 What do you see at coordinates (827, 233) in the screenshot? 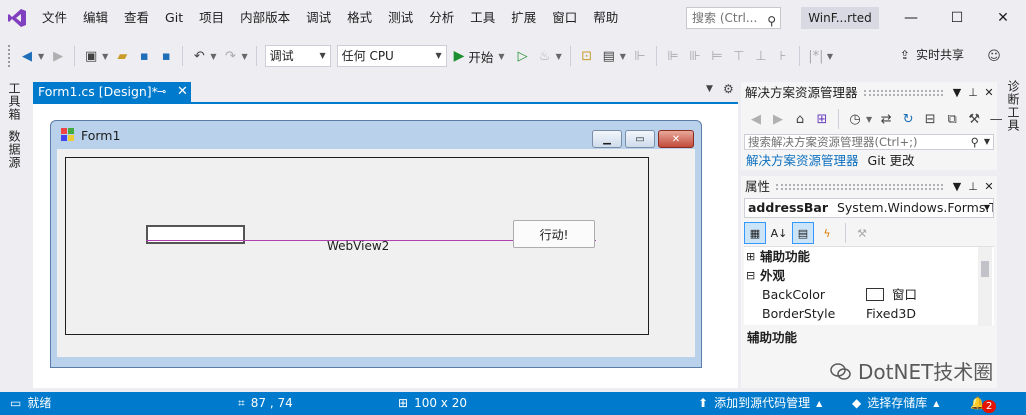
I see `events-icon: ϟ` at bounding box center [827, 233].